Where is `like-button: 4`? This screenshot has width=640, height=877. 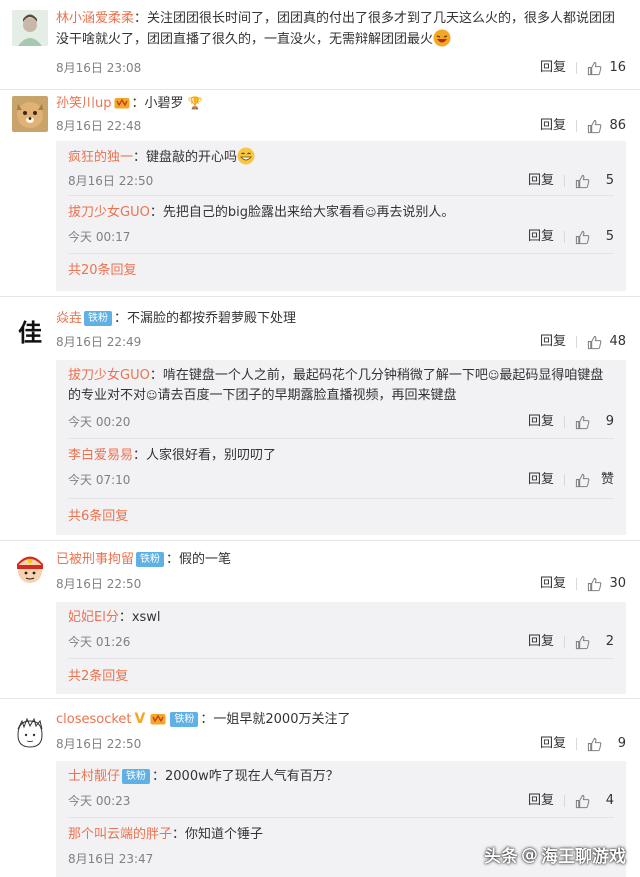 like-button: 4 is located at coordinates (594, 801).